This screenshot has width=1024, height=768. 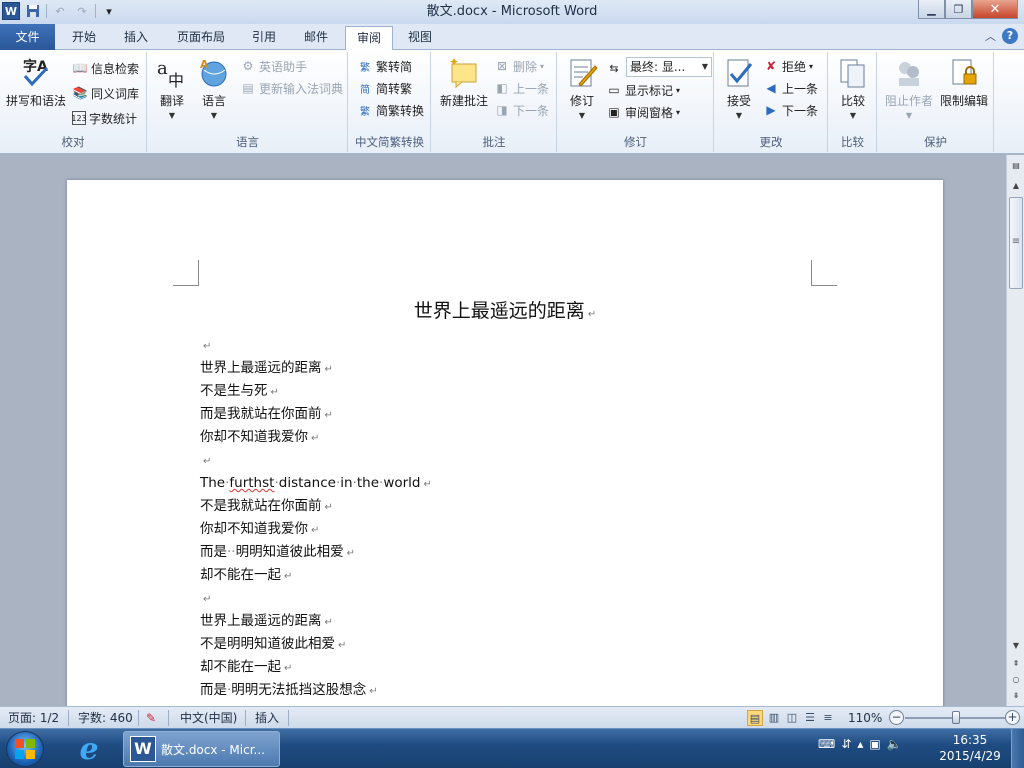 What do you see at coordinates (105, 718) in the screenshot?
I see `word-count-indicator: 字数: 460` at bounding box center [105, 718].